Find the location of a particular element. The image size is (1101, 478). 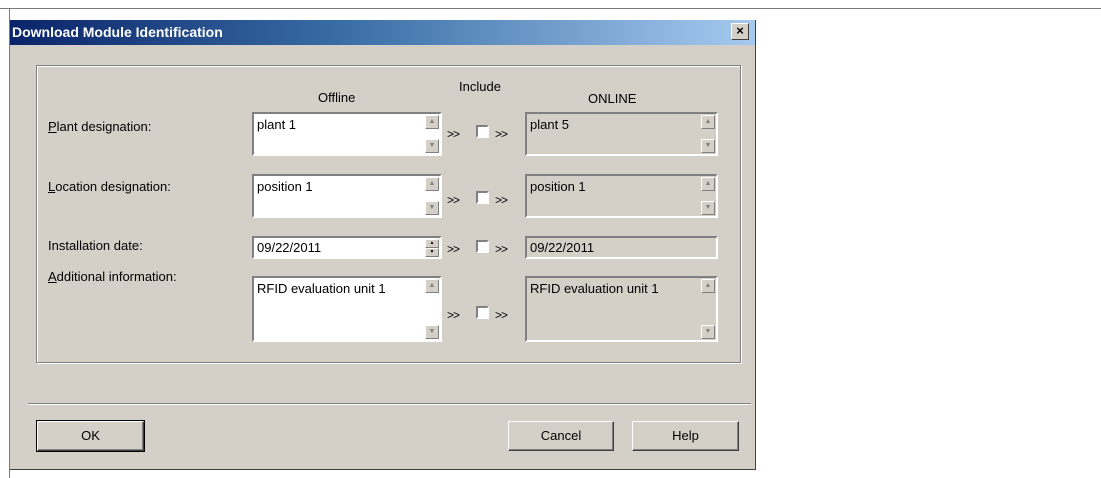

date-spinner: ▲ ▼ is located at coordinates (432, 248).